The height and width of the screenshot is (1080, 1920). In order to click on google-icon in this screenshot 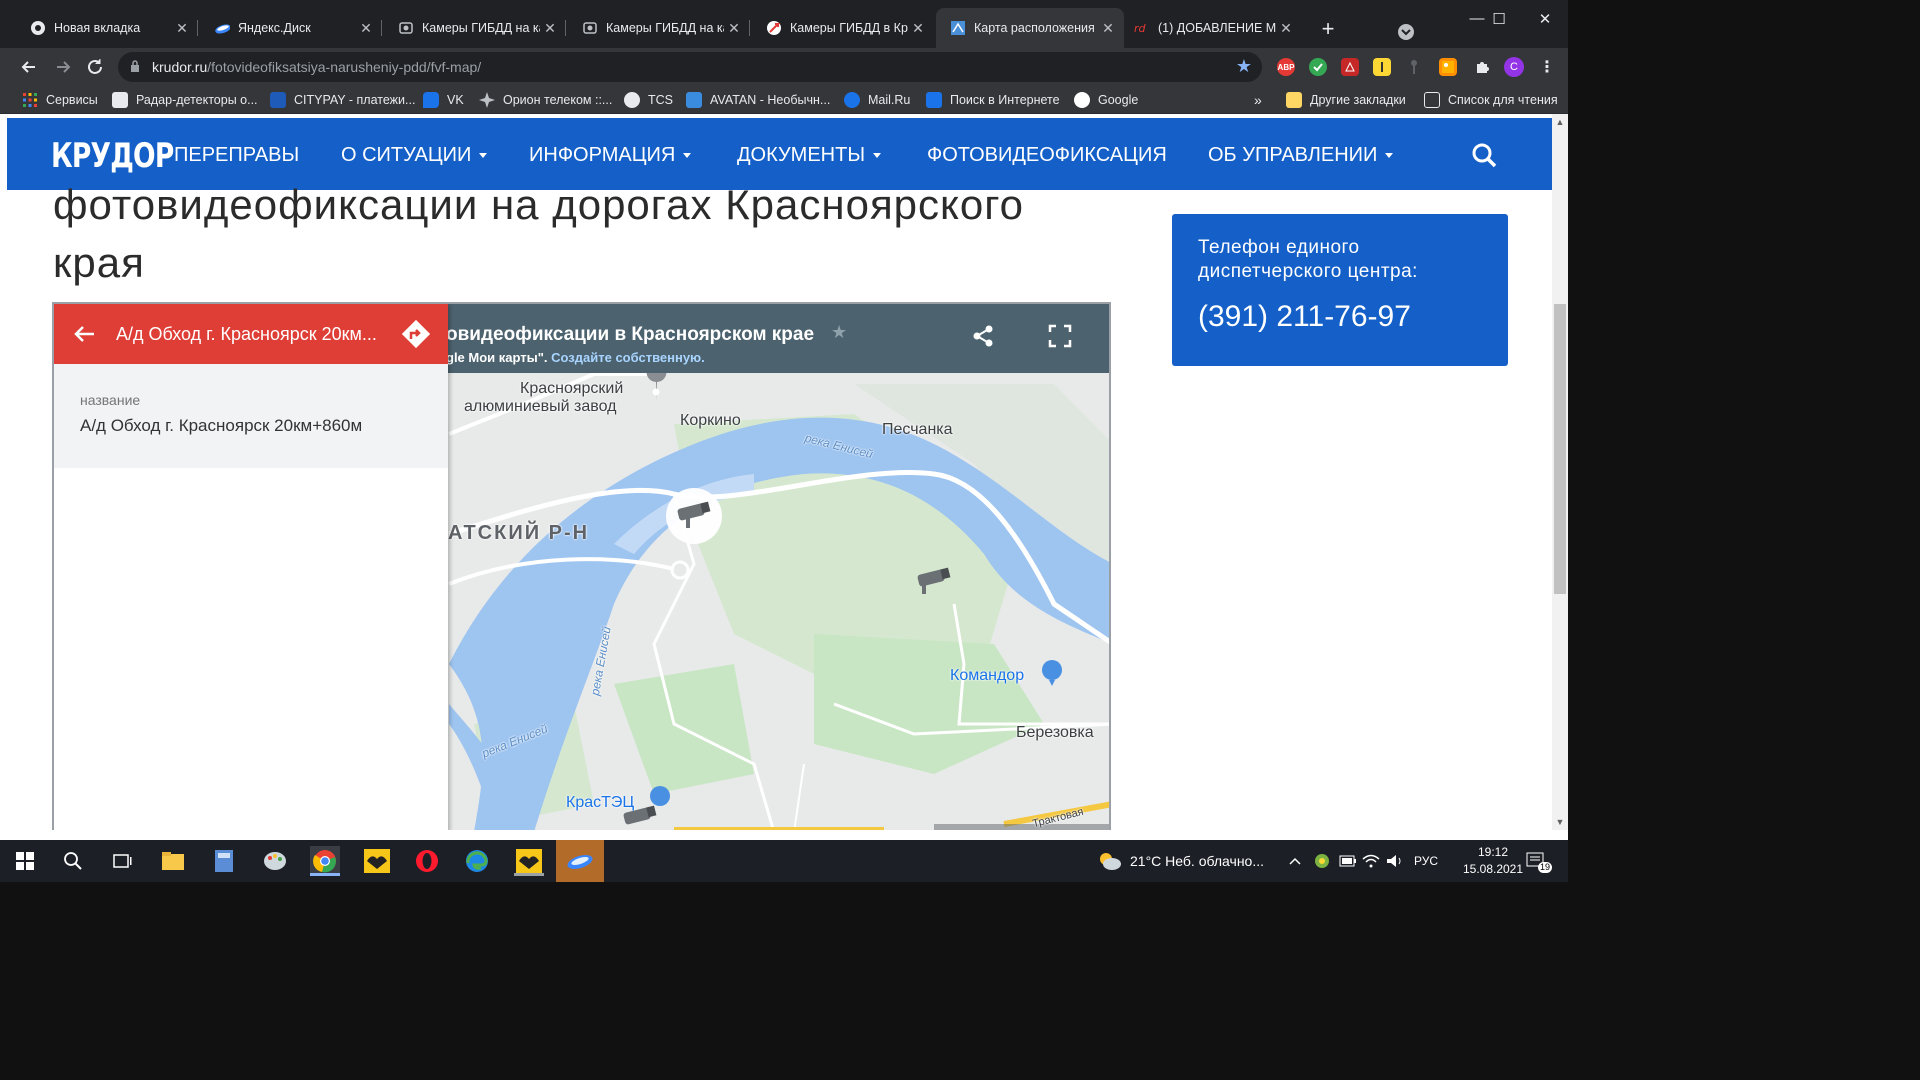, I will do `click(1082, 100)`.